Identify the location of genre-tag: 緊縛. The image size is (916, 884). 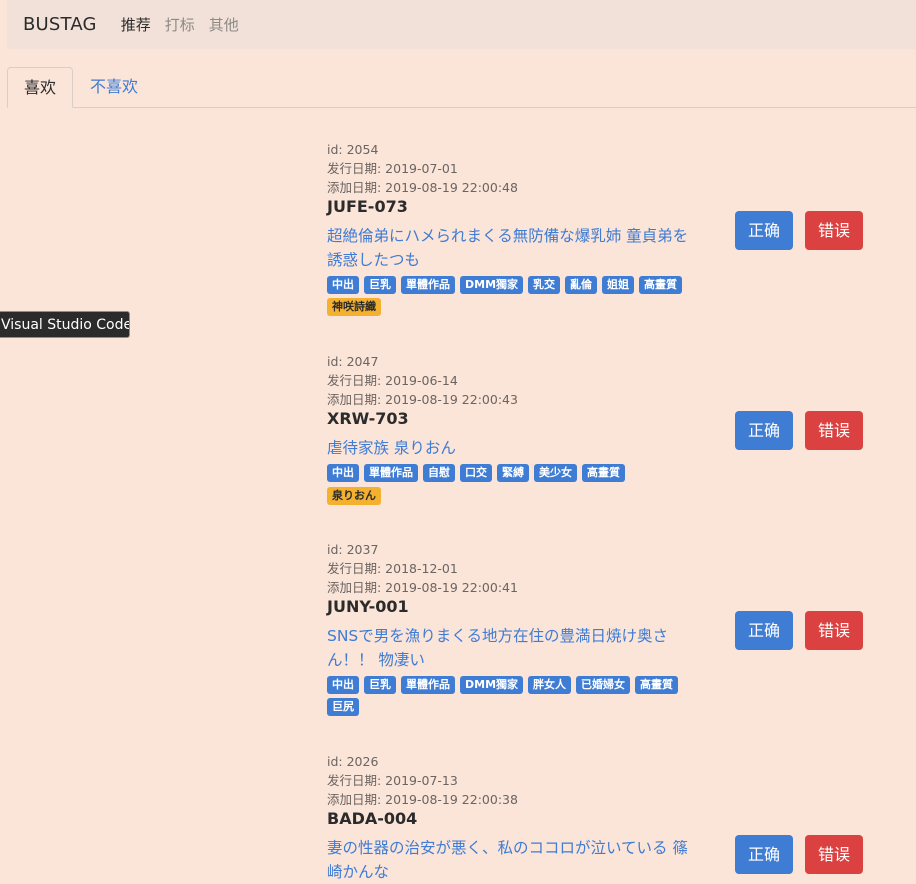
(513, 473).